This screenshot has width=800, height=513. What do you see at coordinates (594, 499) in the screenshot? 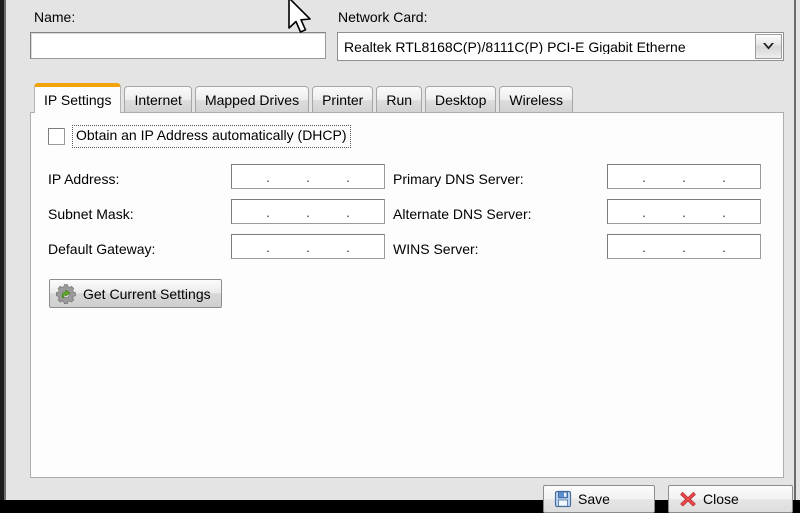
I see `save-button-label: Save` at bounding box center [594, 499].